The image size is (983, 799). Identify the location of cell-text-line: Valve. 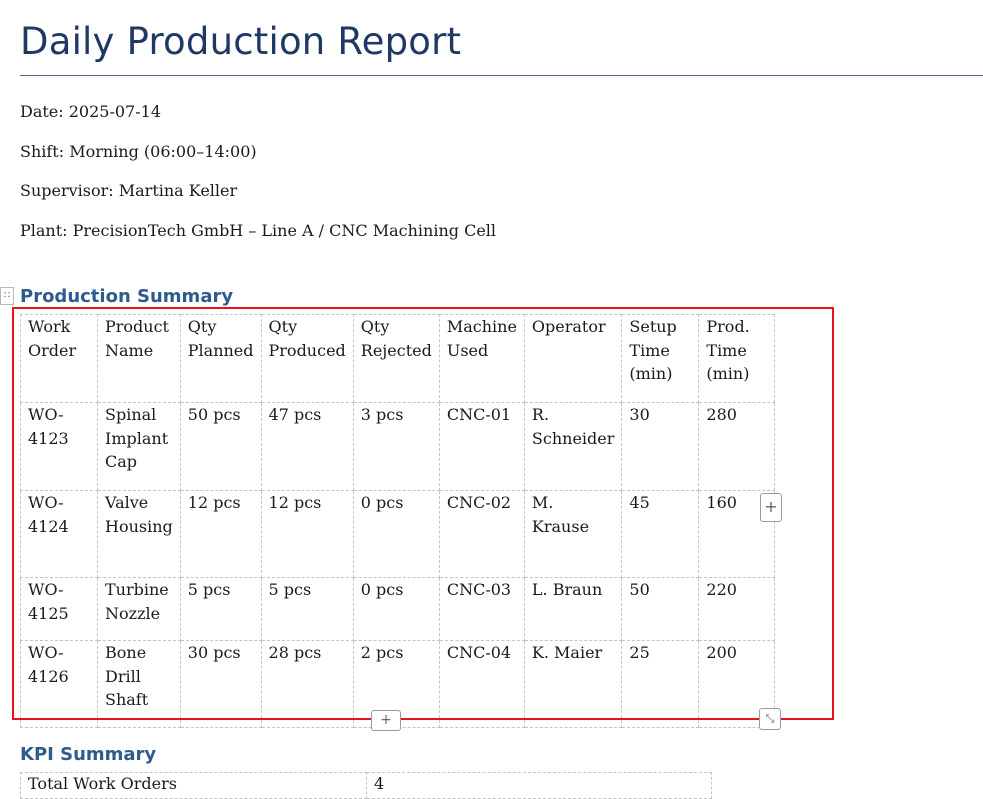
(127, 502).